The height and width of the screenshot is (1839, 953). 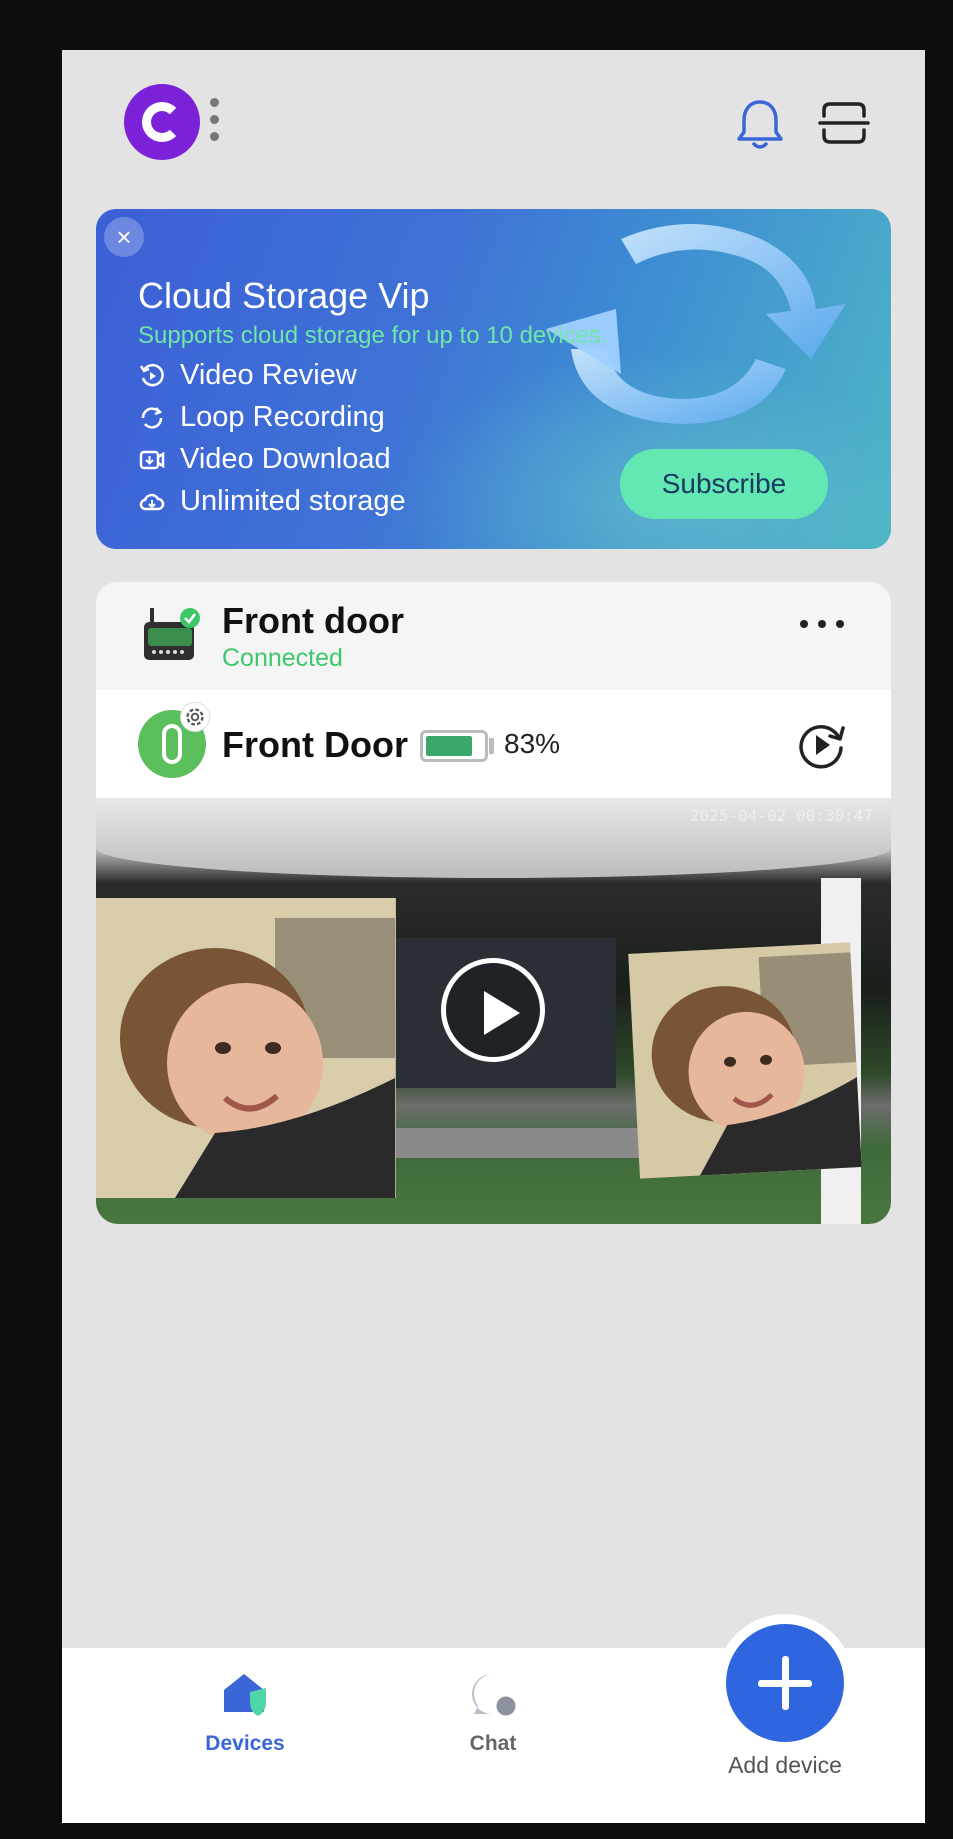 What do you see at coordinates (313, 620) in the screenshot?
I see `hub-name: Front door` at bounding box center [313, 620].